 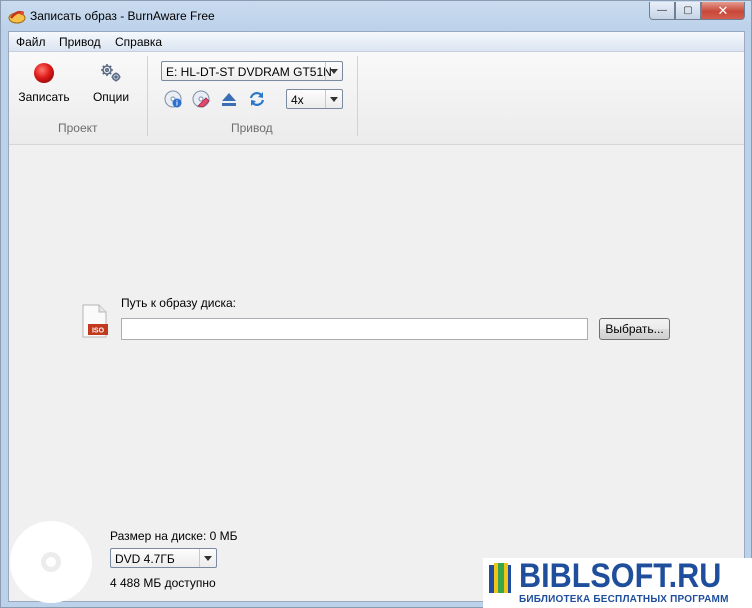 I want to click on minimize-icon: —, so click(x=662, y=10).